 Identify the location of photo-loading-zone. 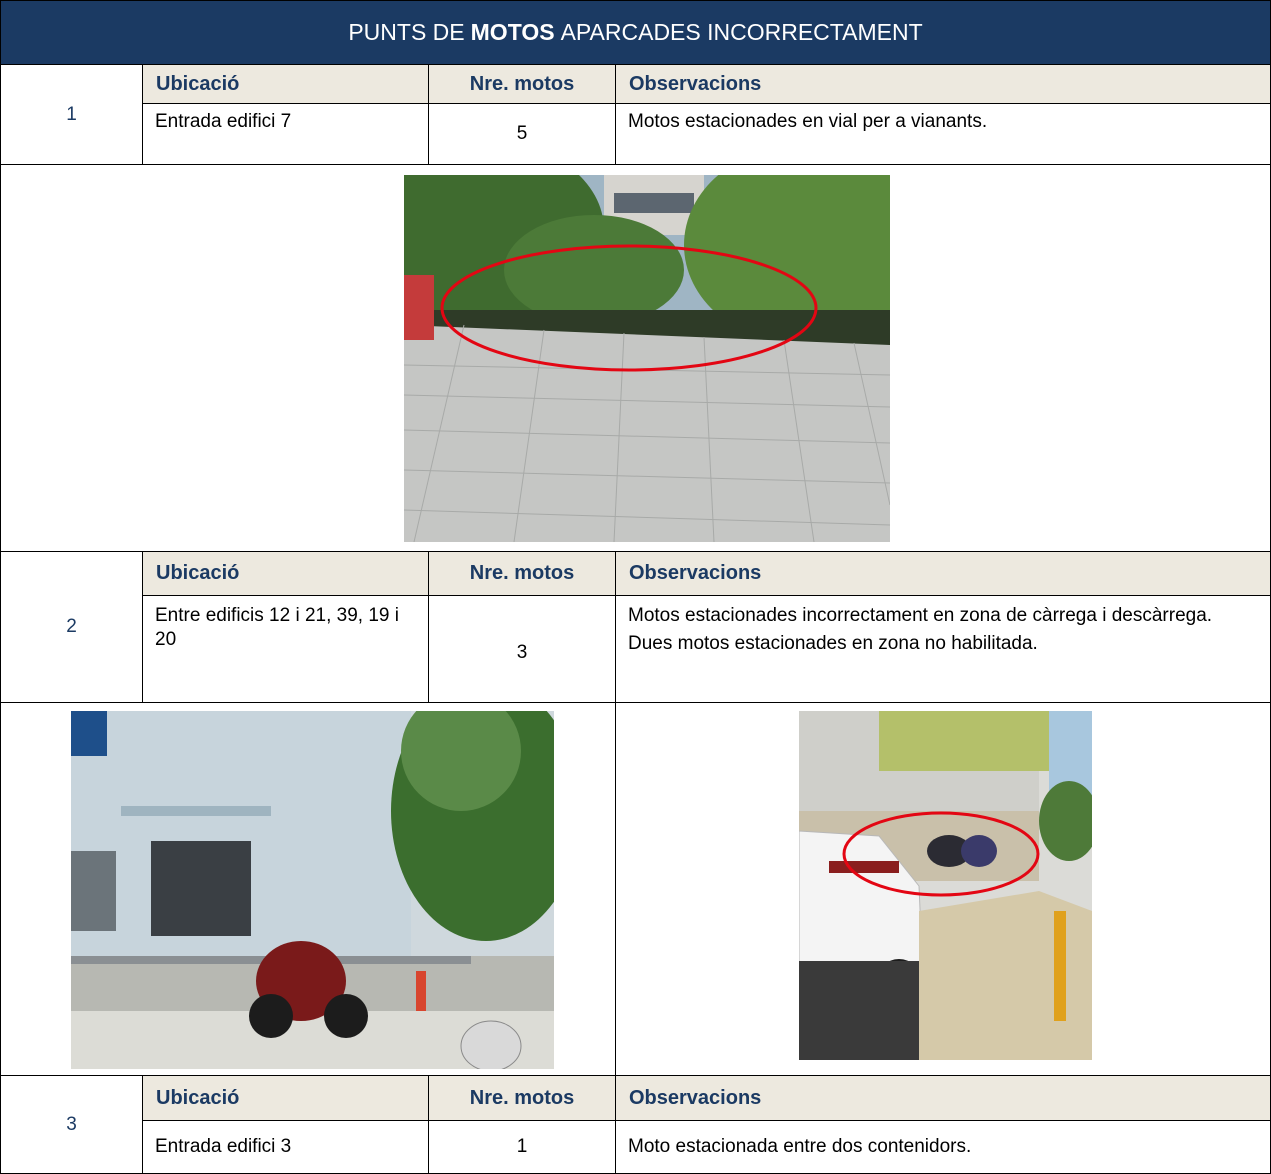
(945, 885).